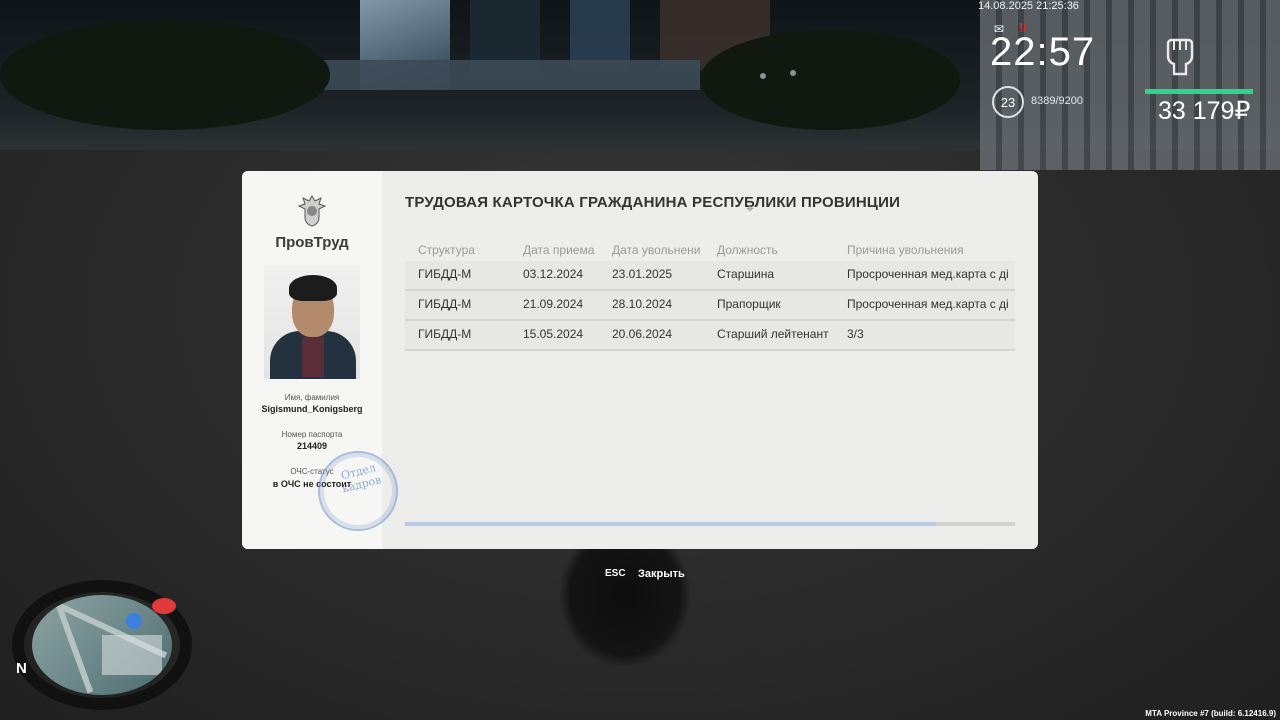 This screenshot has width=1280, height=720. What do you see at coordinates (905, 250) in the screenshot?
I see `column-header: Причина увольнения` at bounding box center [905, 250].